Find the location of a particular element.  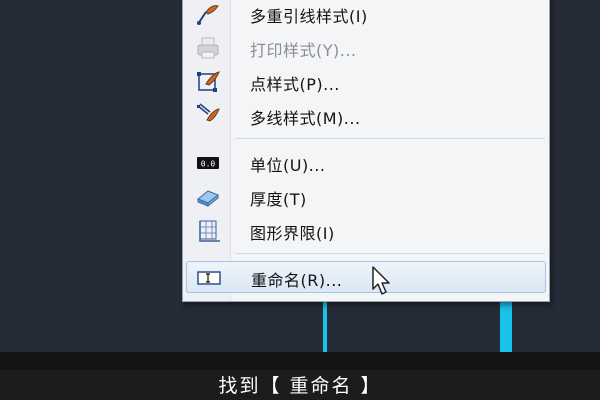

menu-item-label: 图形界限(I) is located at coordinates (292, 233).